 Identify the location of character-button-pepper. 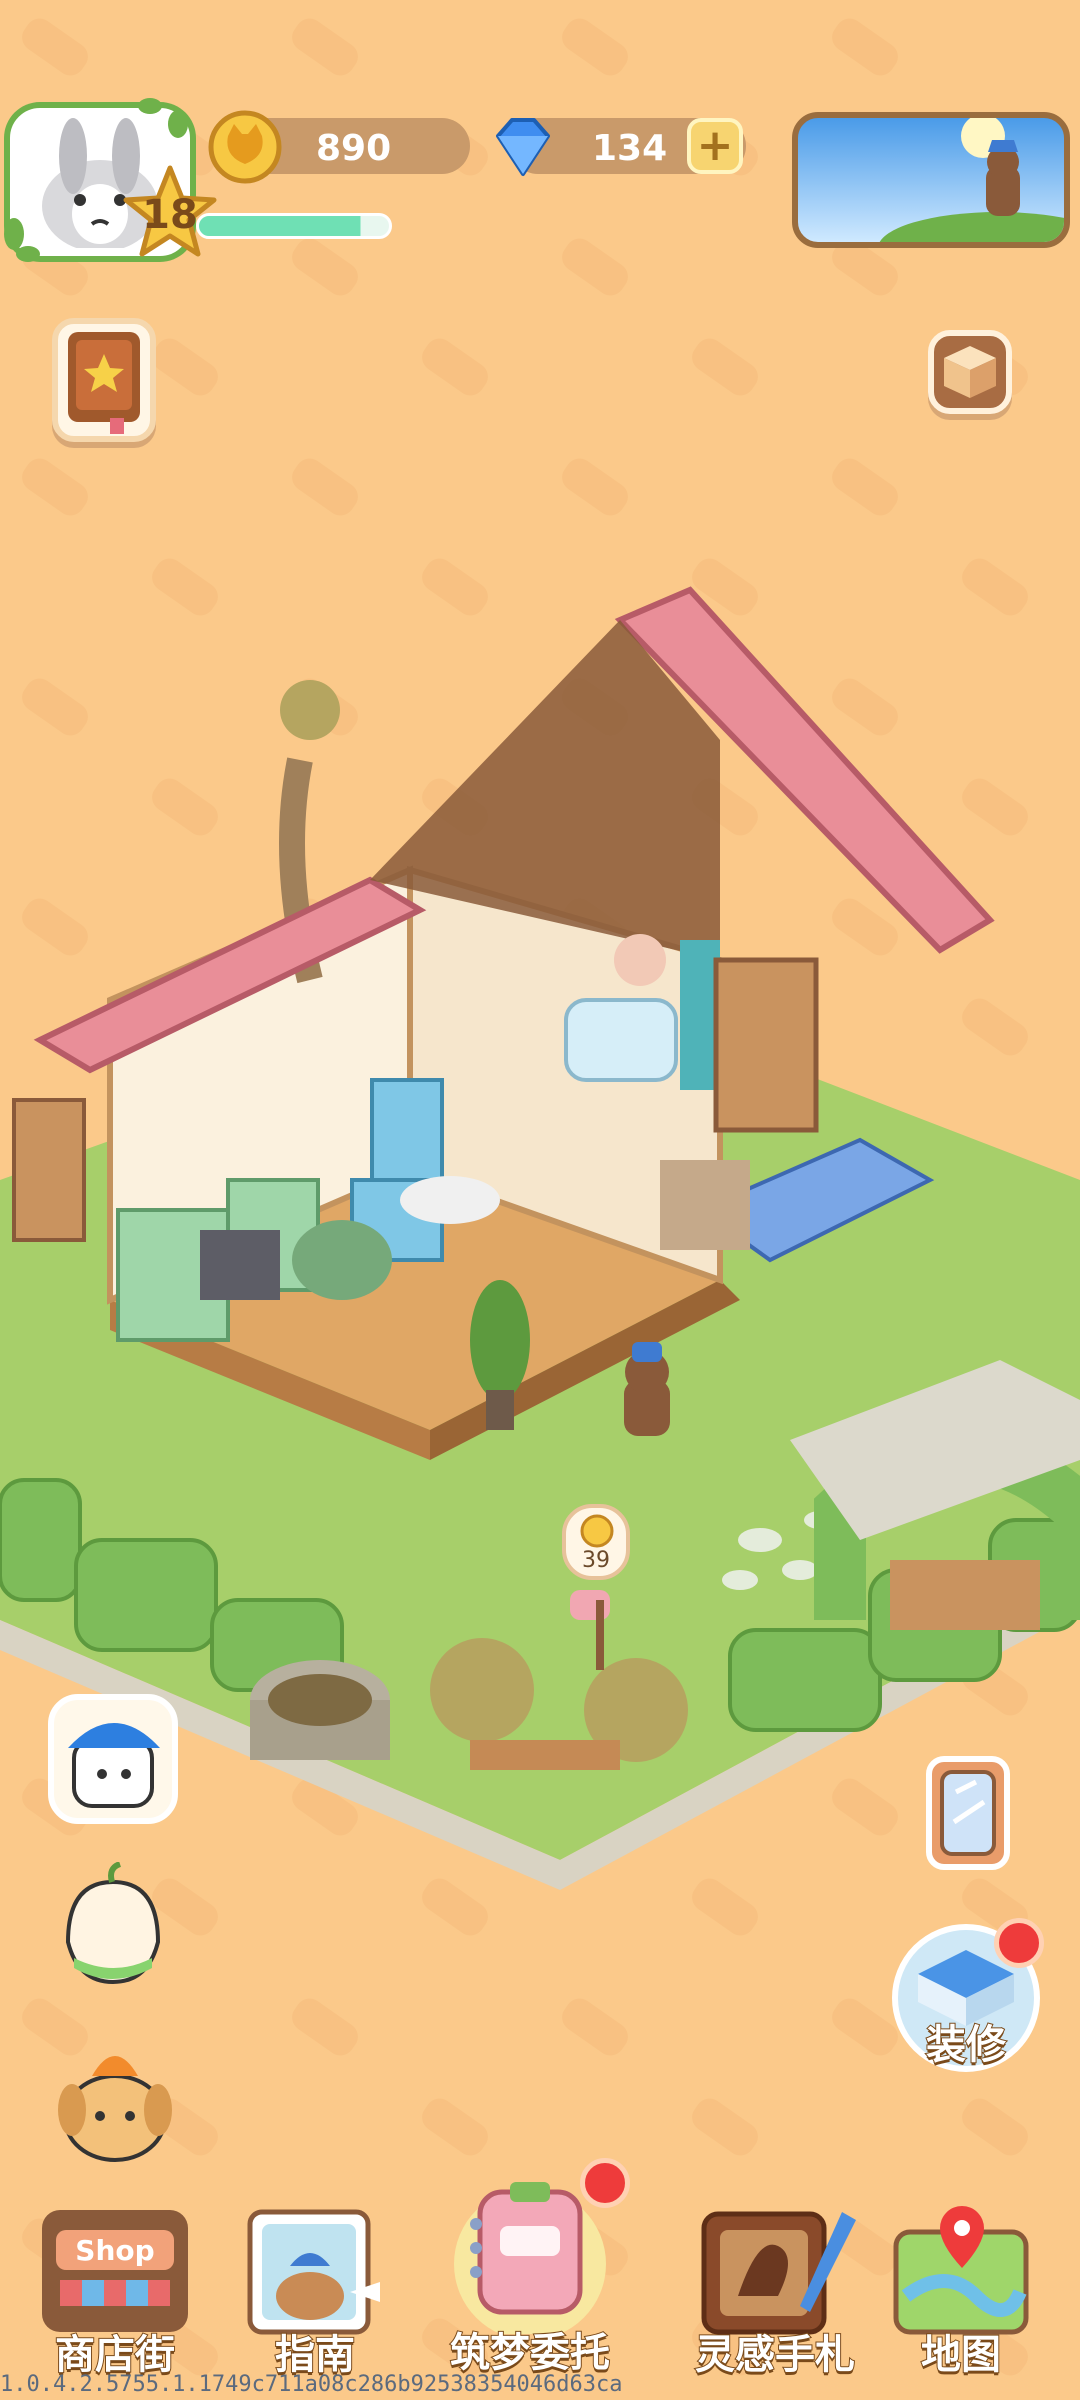
(113, 1926).